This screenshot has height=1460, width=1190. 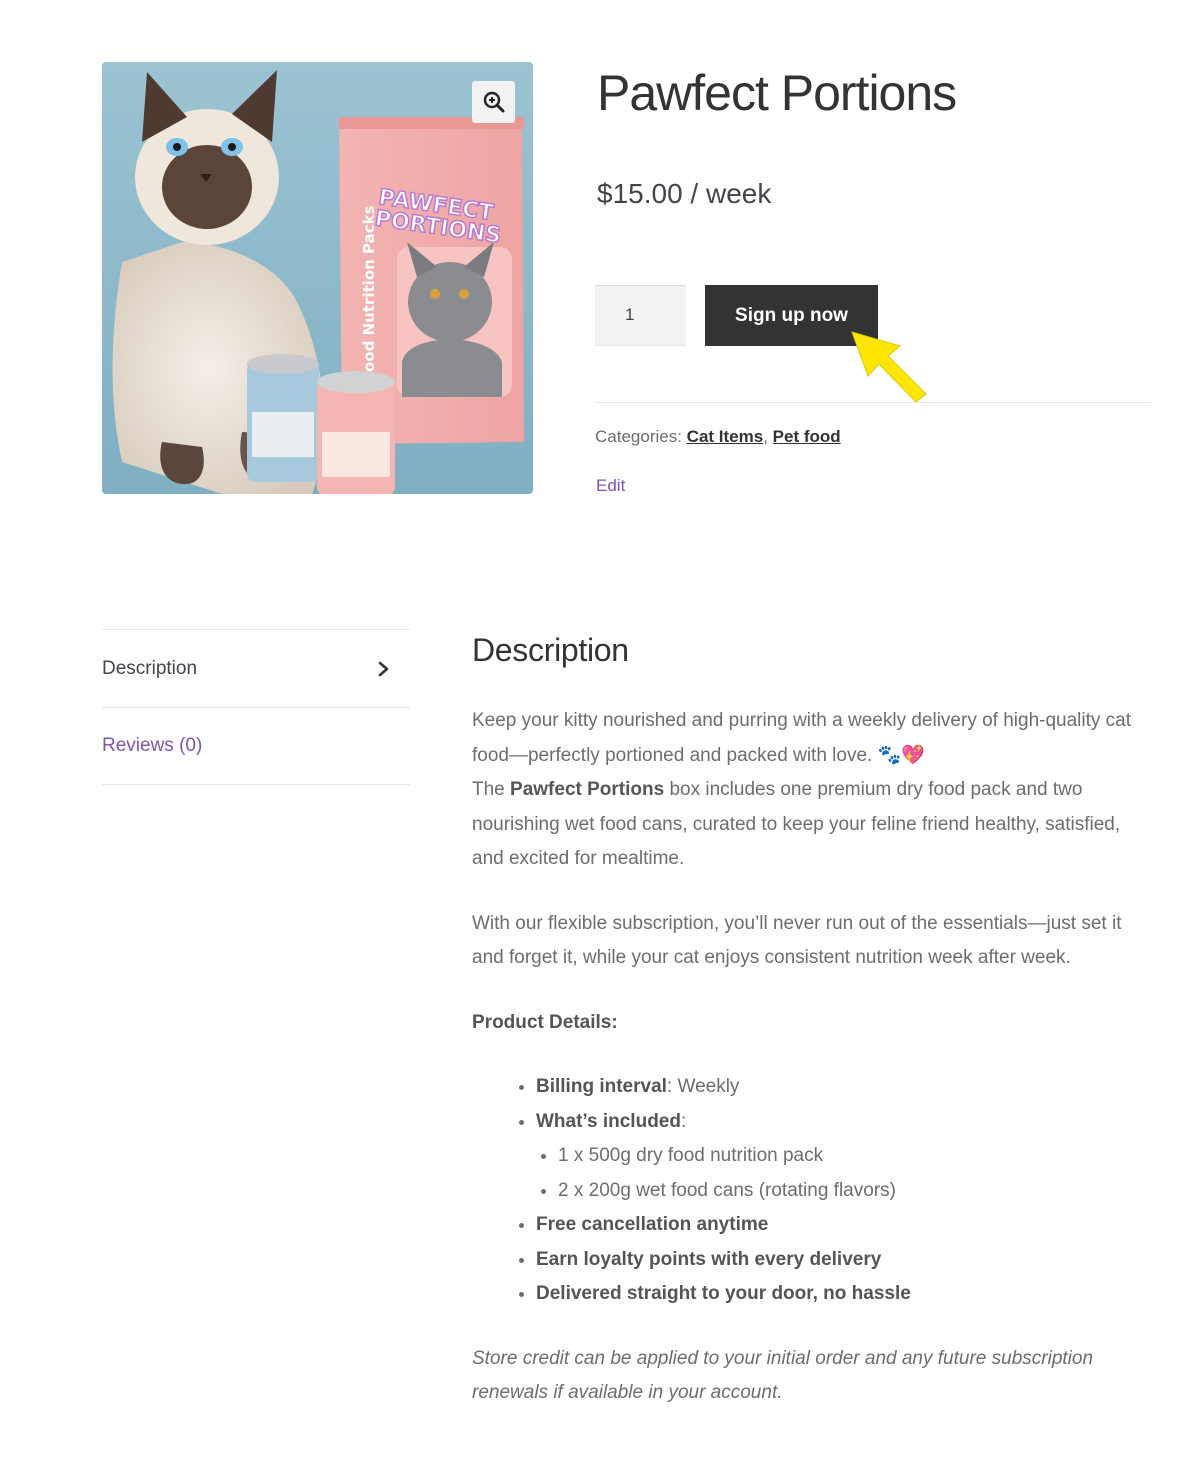 I want to click on pack-side-text: ood Nutrition Packs, so click(x=369, y=288).